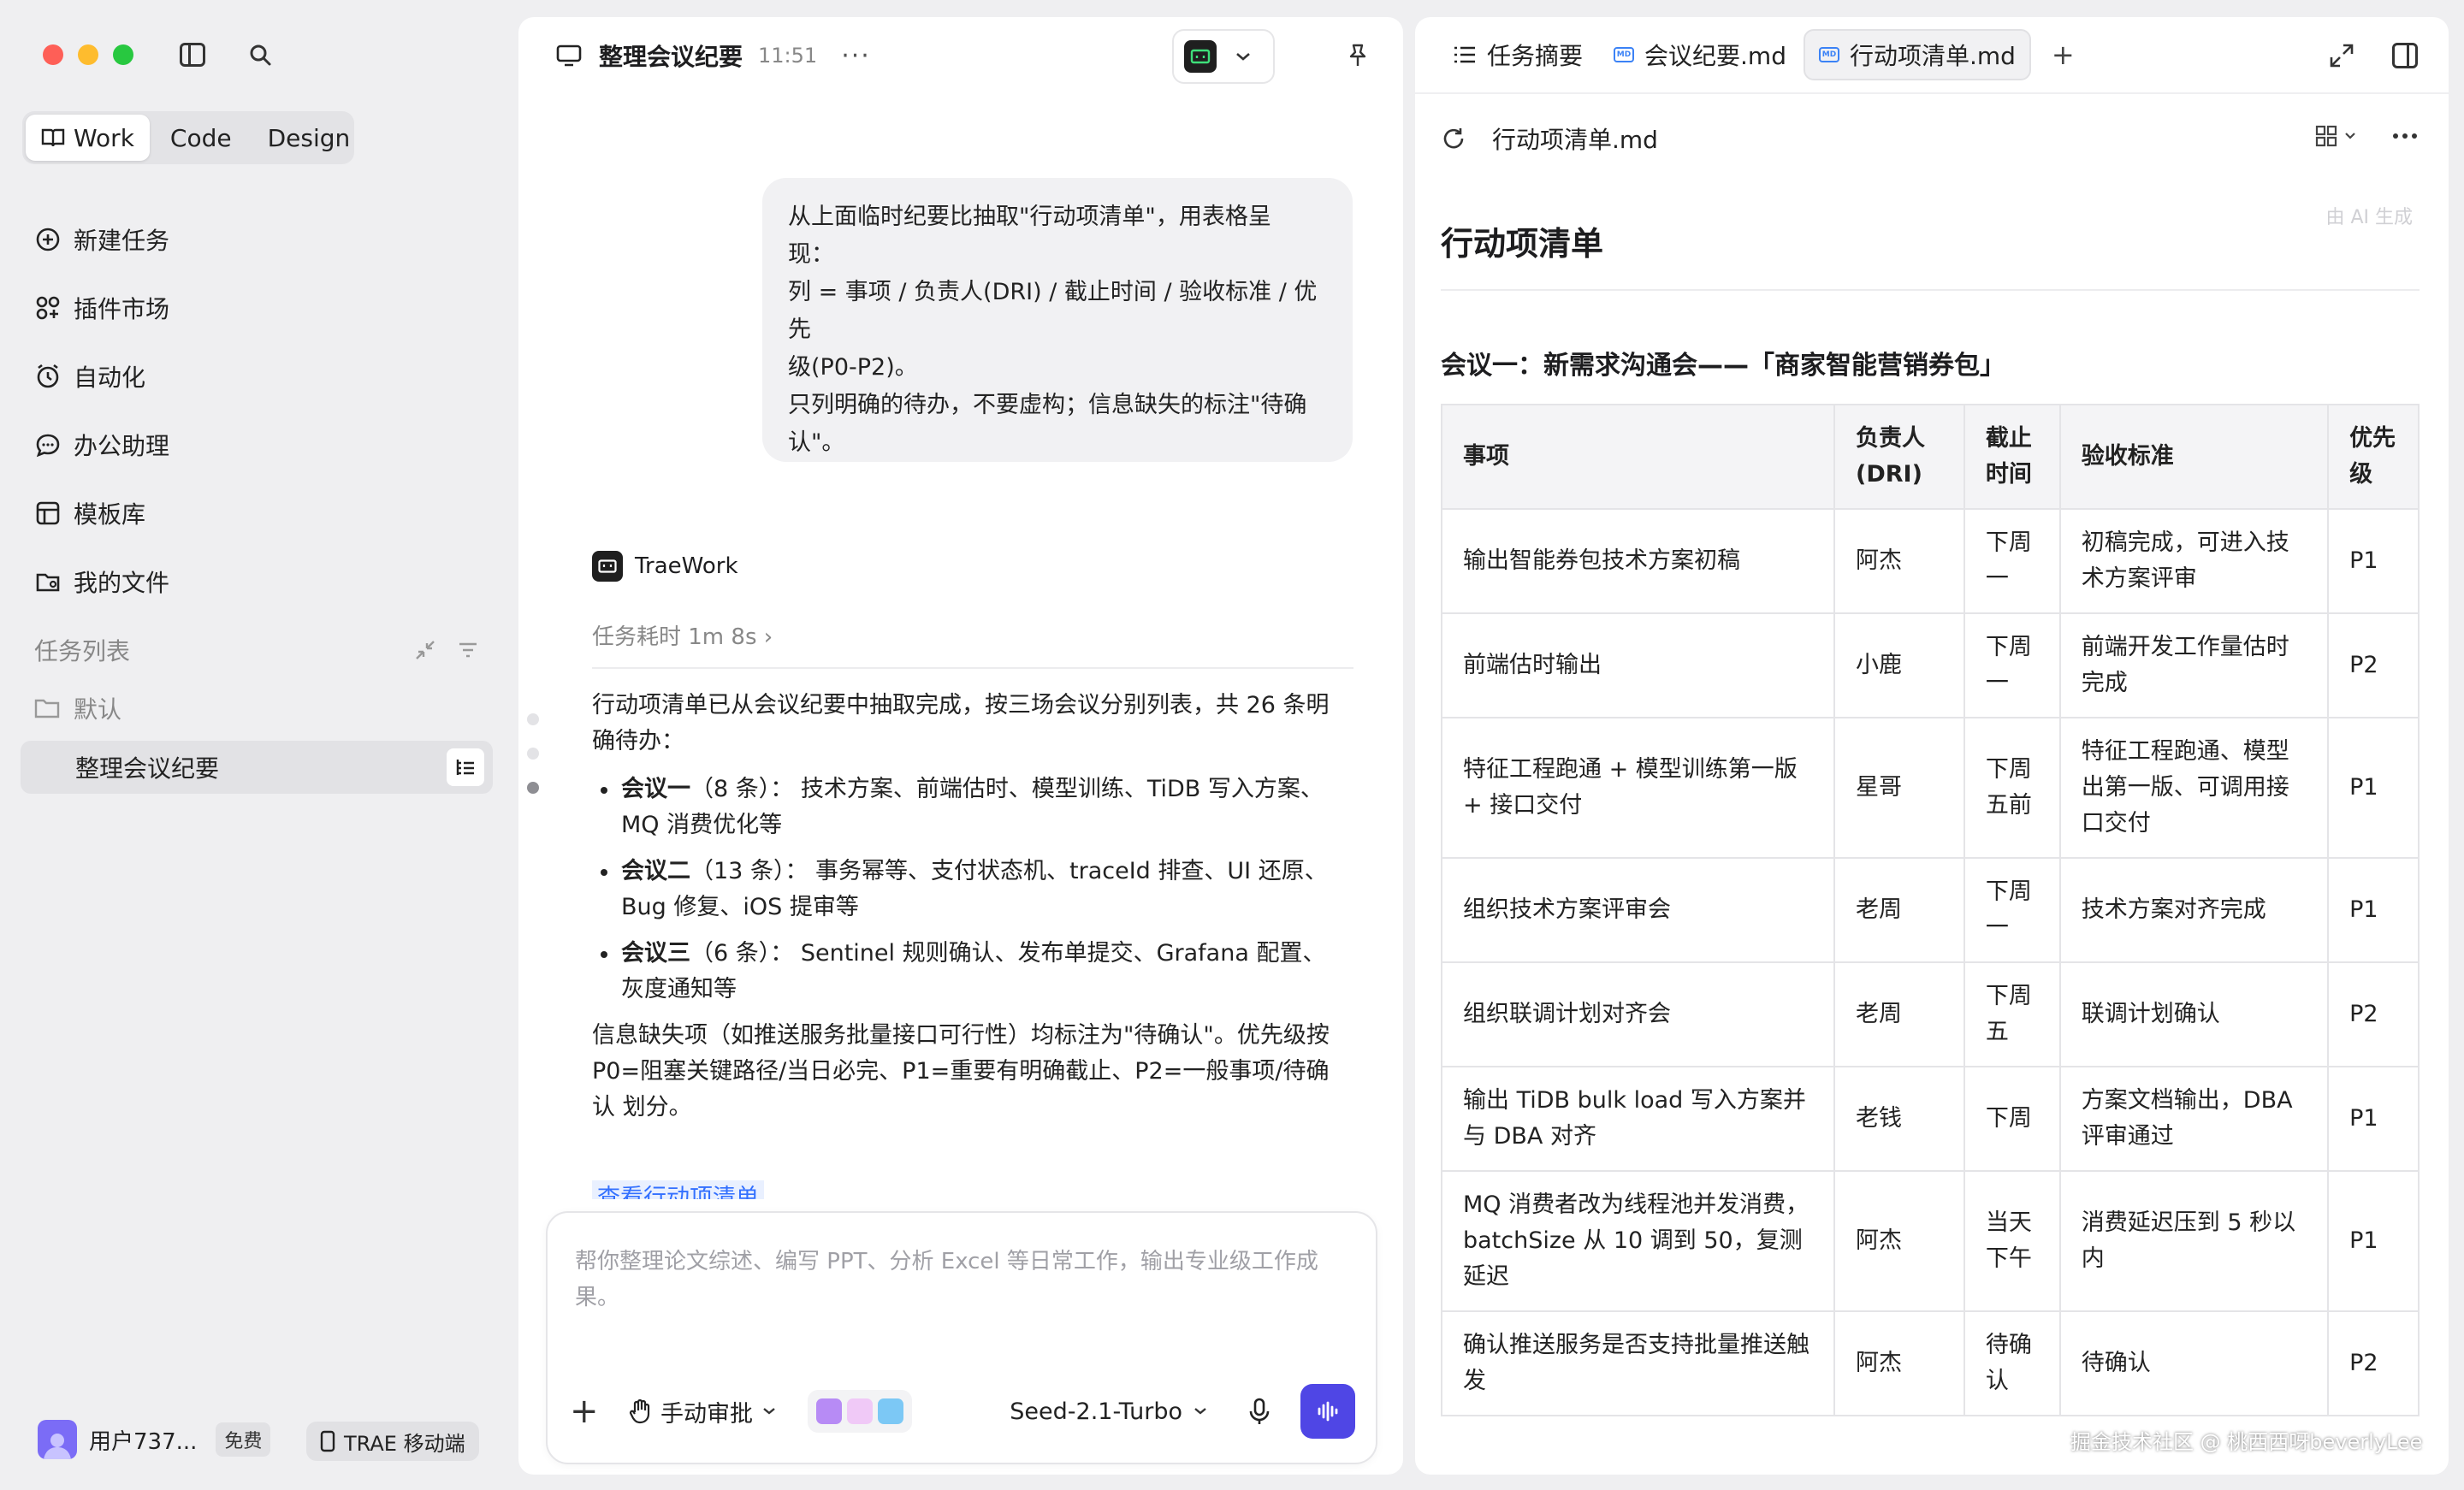 This screenshot has height=1490, width=2464. What do you see at coordinates (1899, 788) in the screenshot?
I see `table-cell: 星哥` at bounding box center [1899, 788].